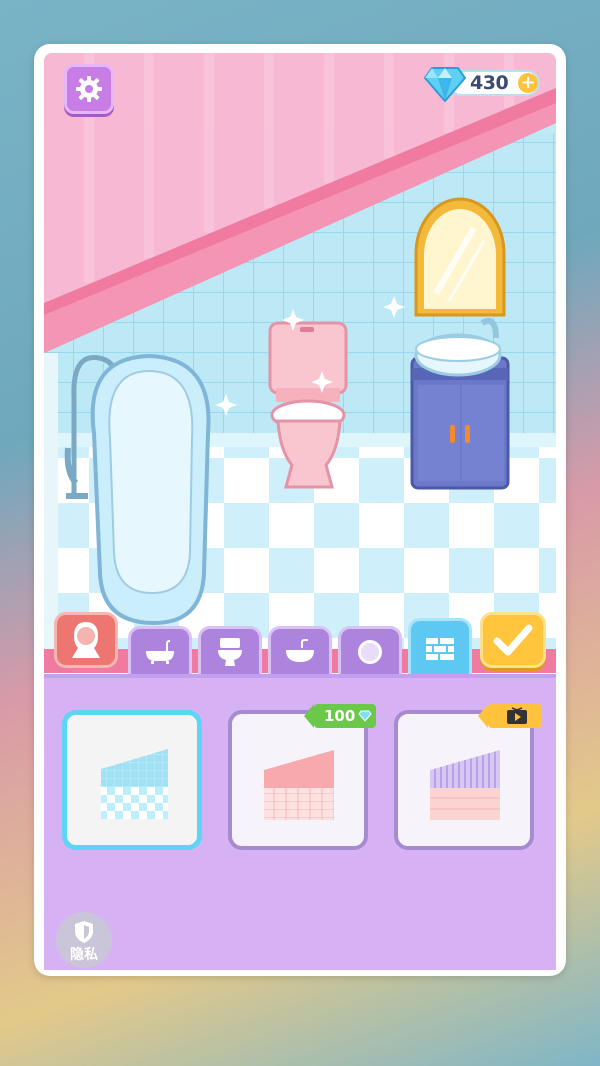  I want to click on wall-option-2: 100, so click(302, 777).